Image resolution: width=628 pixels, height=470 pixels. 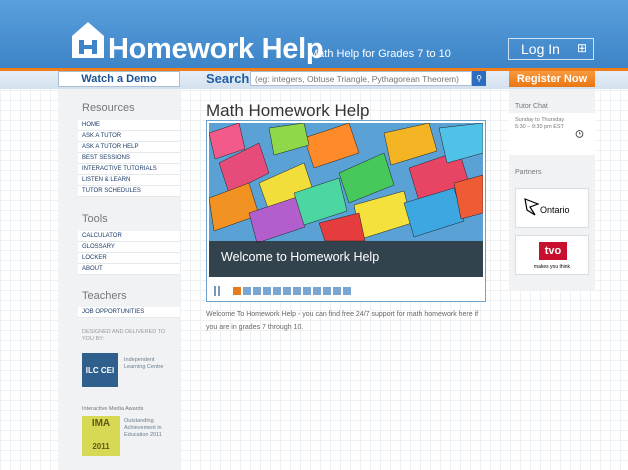 I want to click on pause-icon, so click(x=217, y=291).